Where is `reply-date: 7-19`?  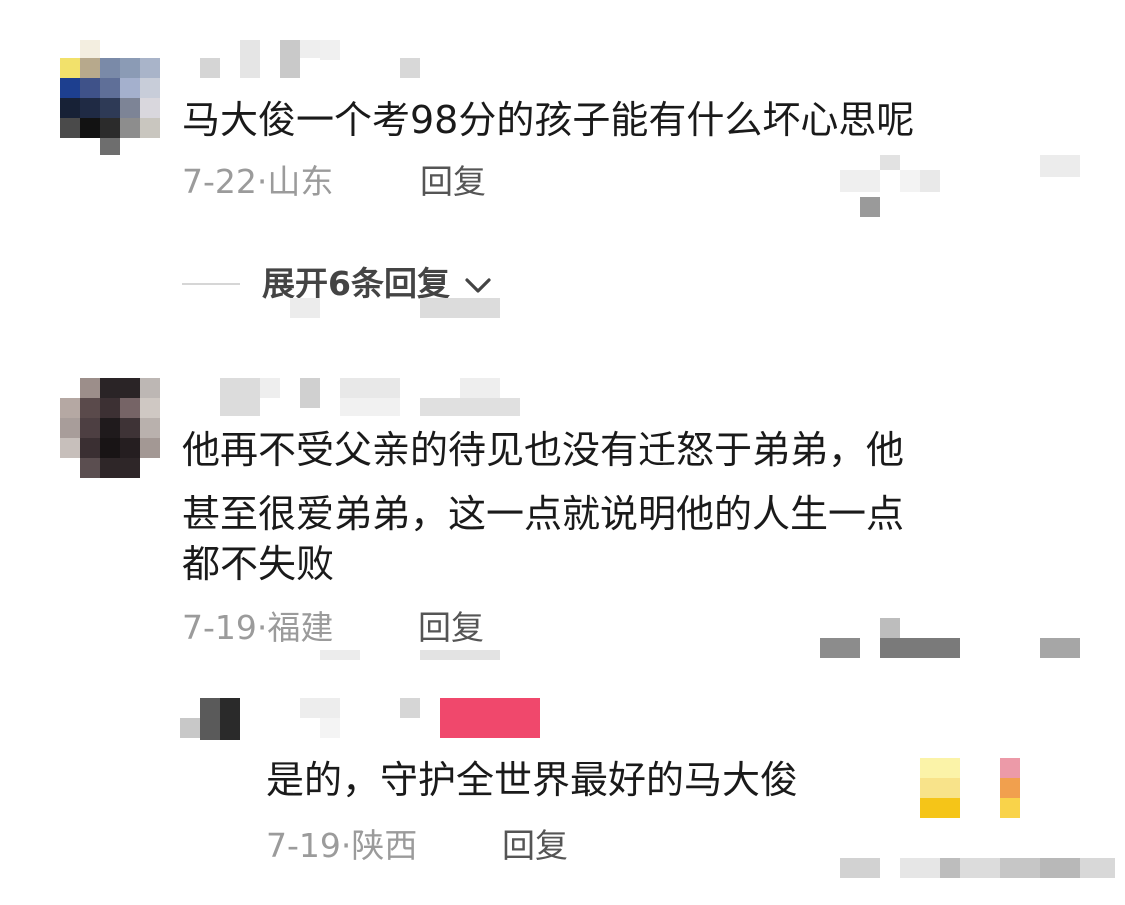
reply-date: 7-19 is located at coordinates (303, 845).